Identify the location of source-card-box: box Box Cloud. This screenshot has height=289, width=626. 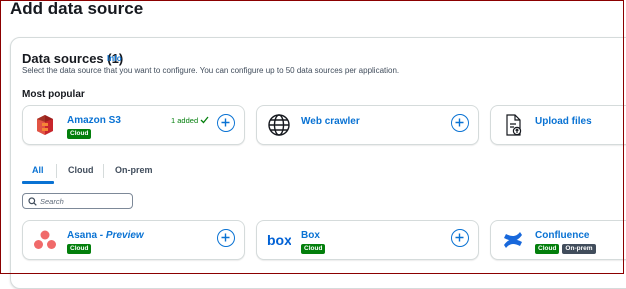
(367, 240).